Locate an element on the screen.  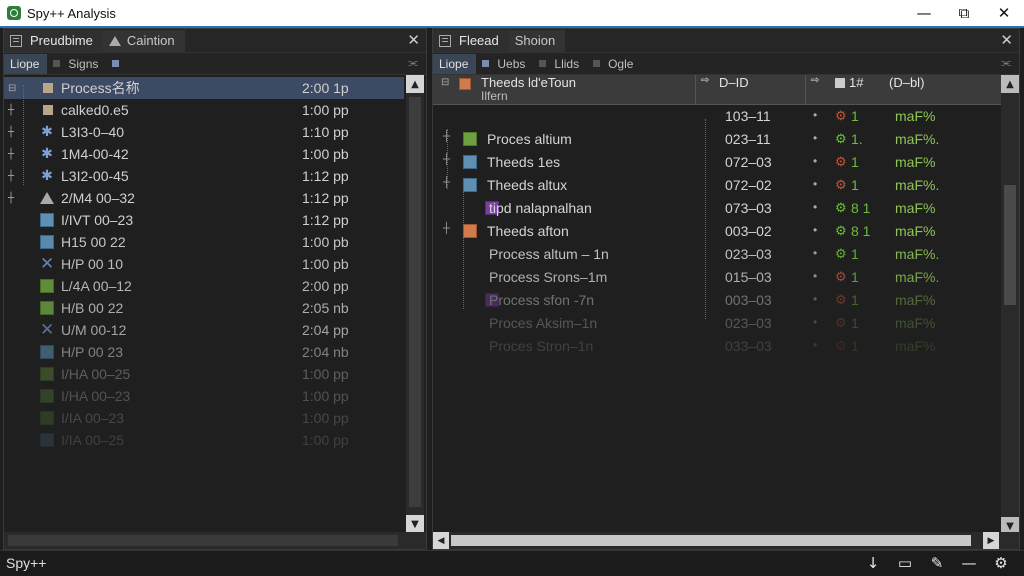
tree-row: I/HA 00–23 1:00 pp is located at coordinates (204, 396).